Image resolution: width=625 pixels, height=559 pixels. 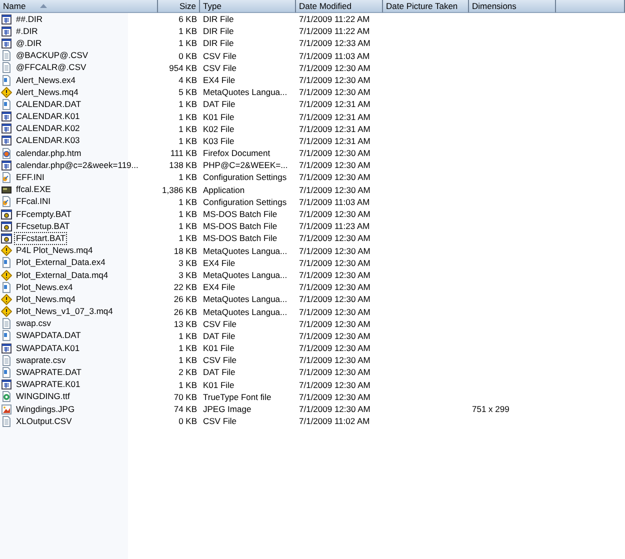 What do you see at coordinates (48, 117) in the screenshot?
I see `file-name: CALENDAR.K01` at bounding box center [48, 117].